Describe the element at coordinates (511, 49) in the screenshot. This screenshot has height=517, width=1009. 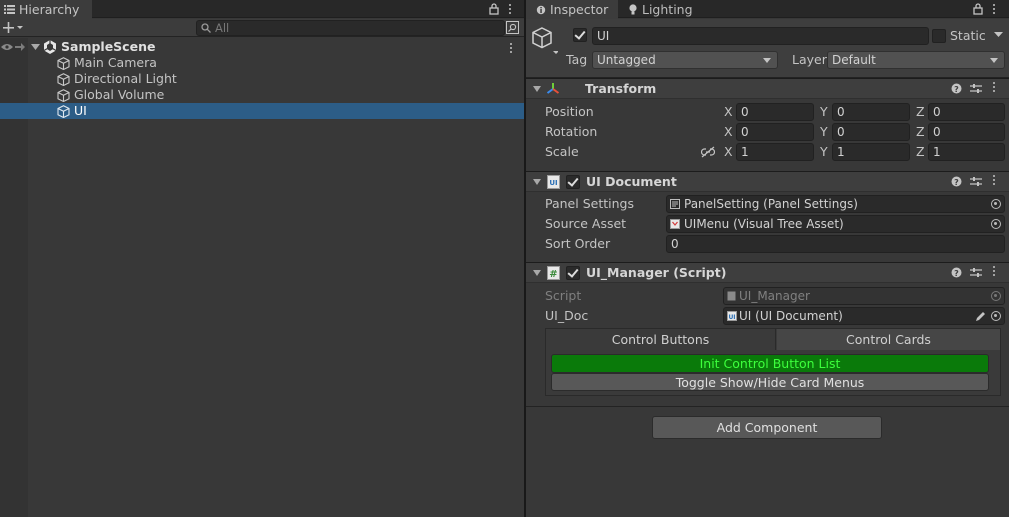
I see `scene-options-icon` at that location.